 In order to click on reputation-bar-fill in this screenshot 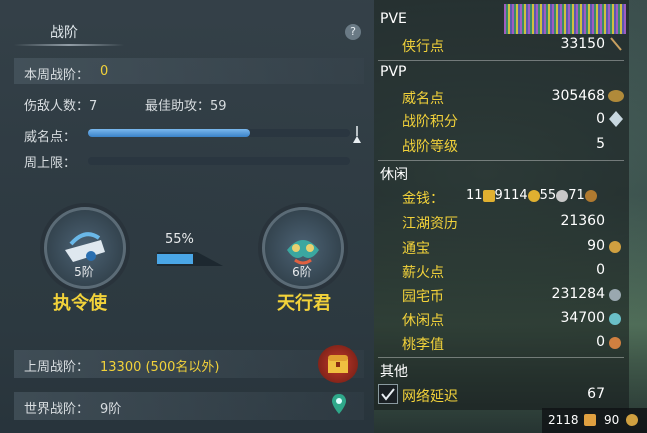, I will do `click(169, 133)`.